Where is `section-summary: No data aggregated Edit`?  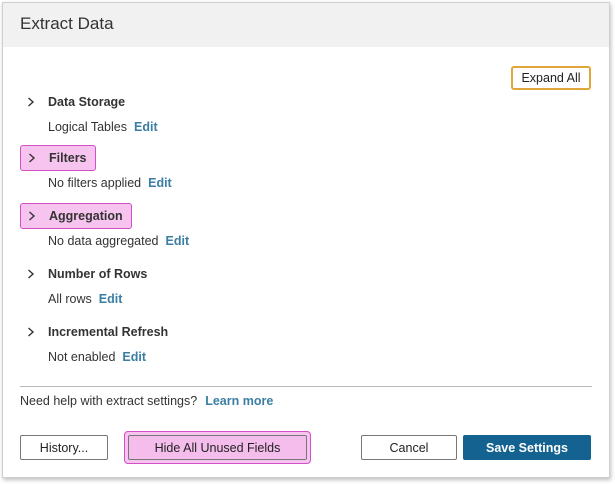 section-summary: No data aggregated Edit is located at coordinates (118, 241).